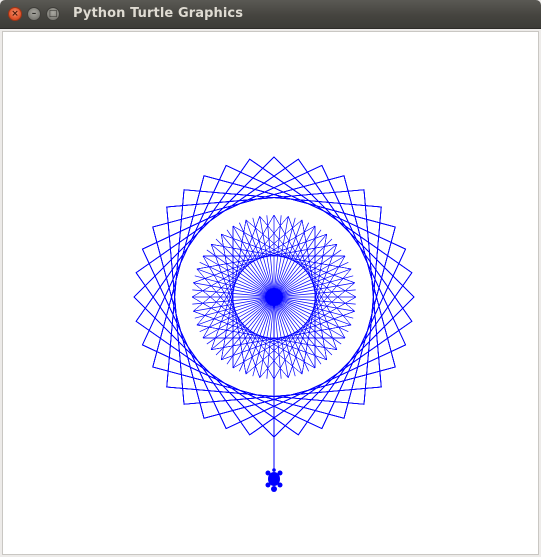 This screenshot has height=557, width=541. Describe the element at coordinates (274, 480) in the screenshot. I see `turtle-cursor-icon` at that location.